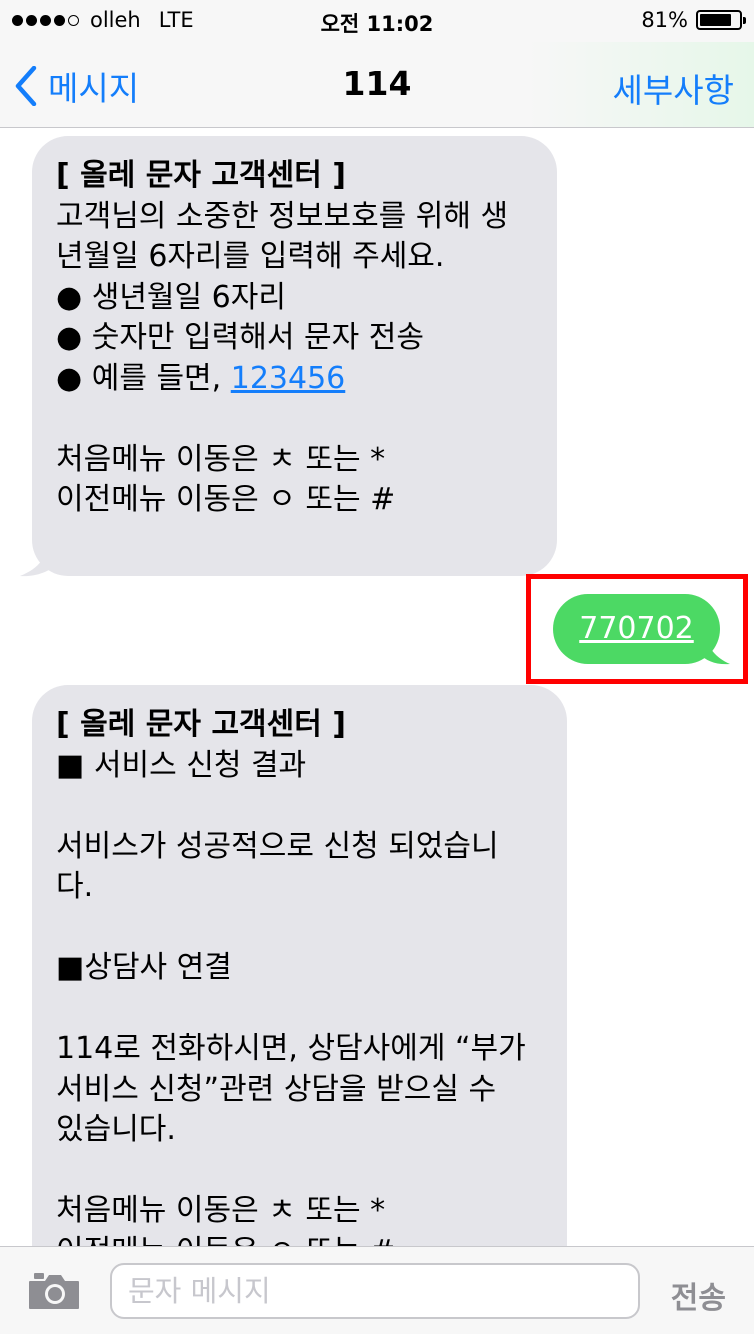 The height and width of the screenshot is (1334, 754). What do you see at coordinates (116, 1129) in the screenshot?
I see `message-line: 있습니다.` at bounding box center [116, 1129].